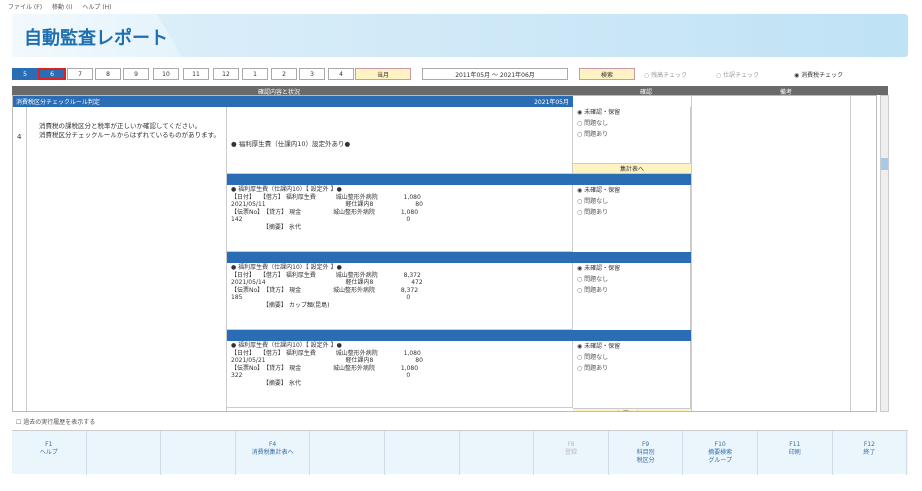 This screenshot has width=922, height=491. I want to click on vertical-scrollbar, so click(884, 253).